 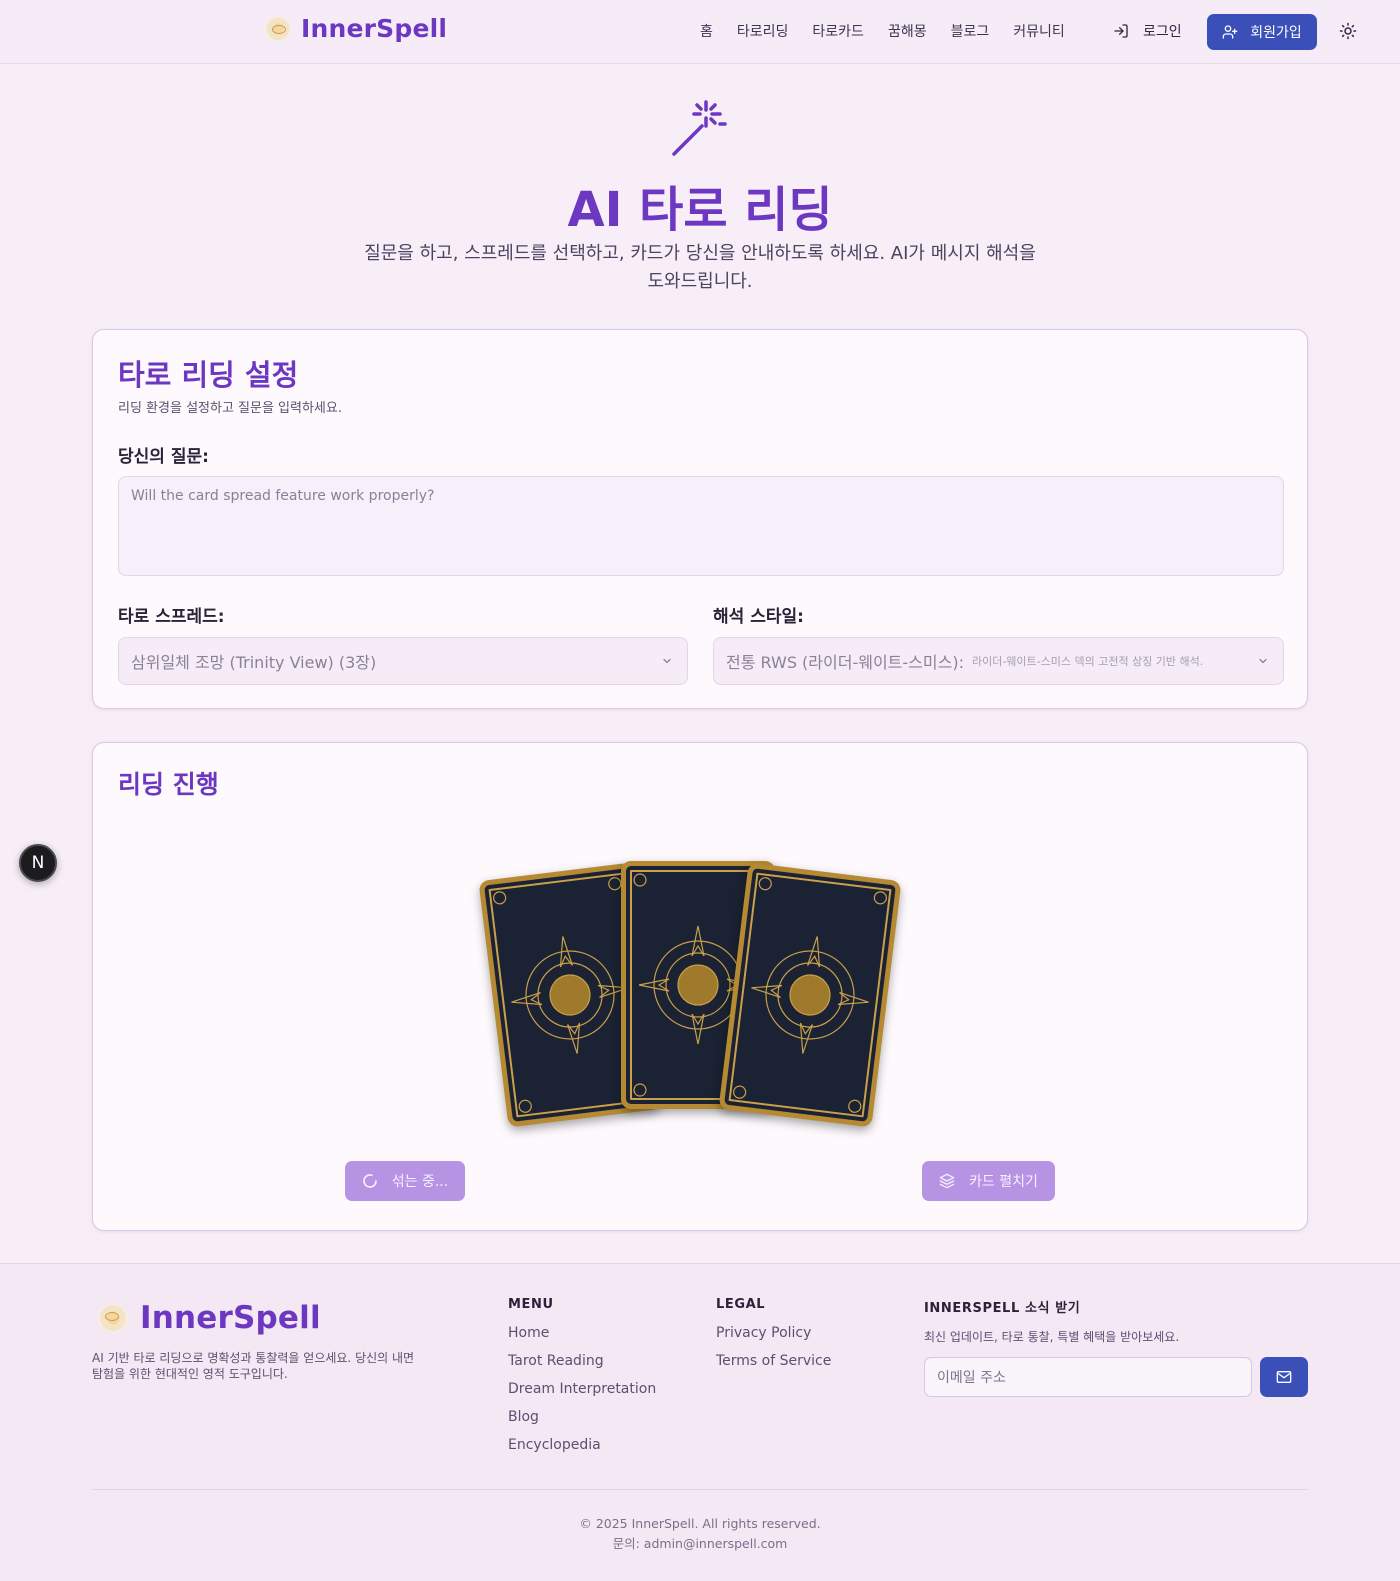 I want to click on footer-logo: InnerSpell, so click(x=209, y=1318).